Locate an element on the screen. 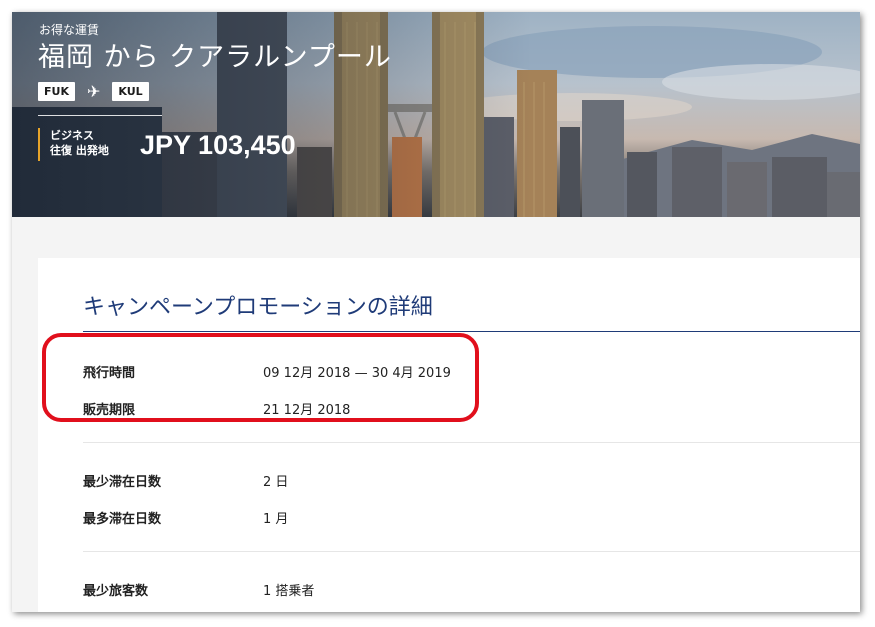  detail-row-sale-deadline: 販売期限 21 12月 2018 is located at coordinates (216, 408).